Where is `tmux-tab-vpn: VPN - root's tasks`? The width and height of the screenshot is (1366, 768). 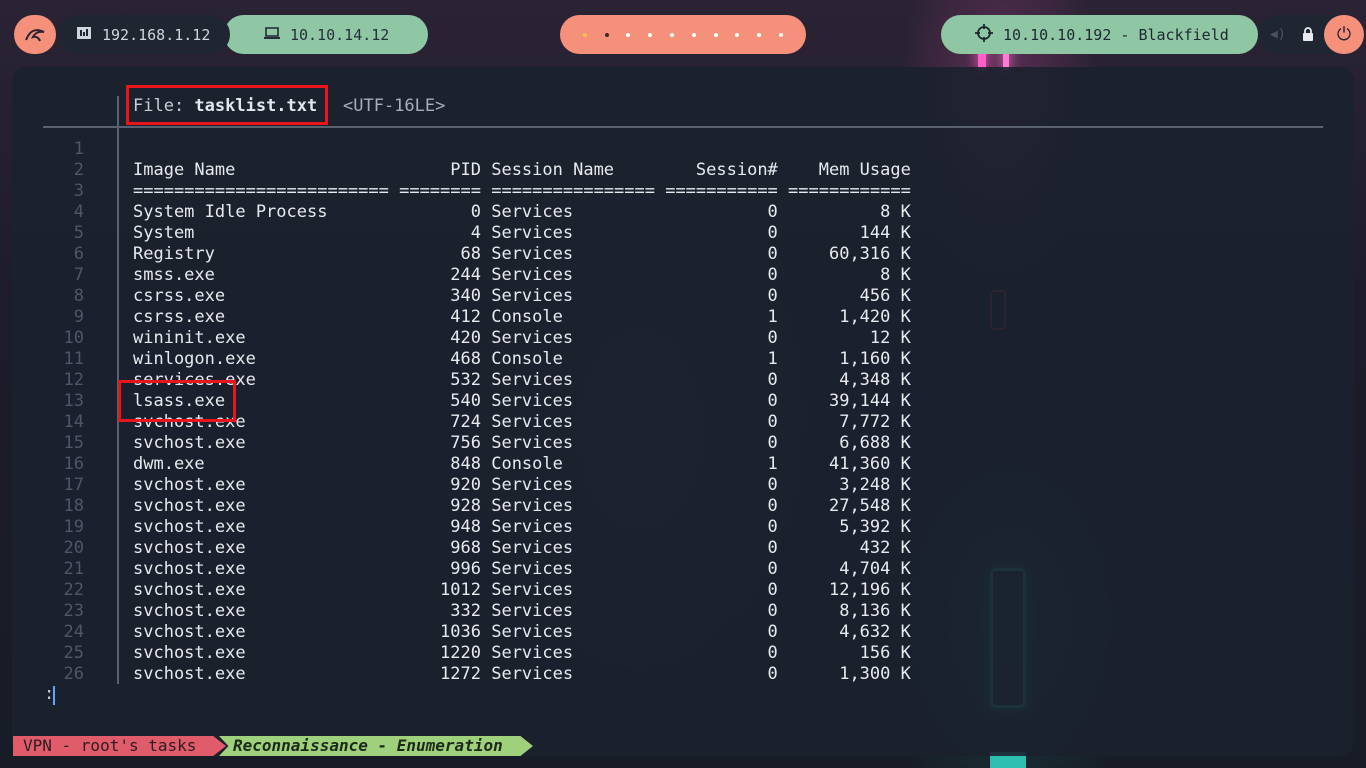
tmux-tab-vpn: VPN - root's tasks is located at coordinates (119, 746).